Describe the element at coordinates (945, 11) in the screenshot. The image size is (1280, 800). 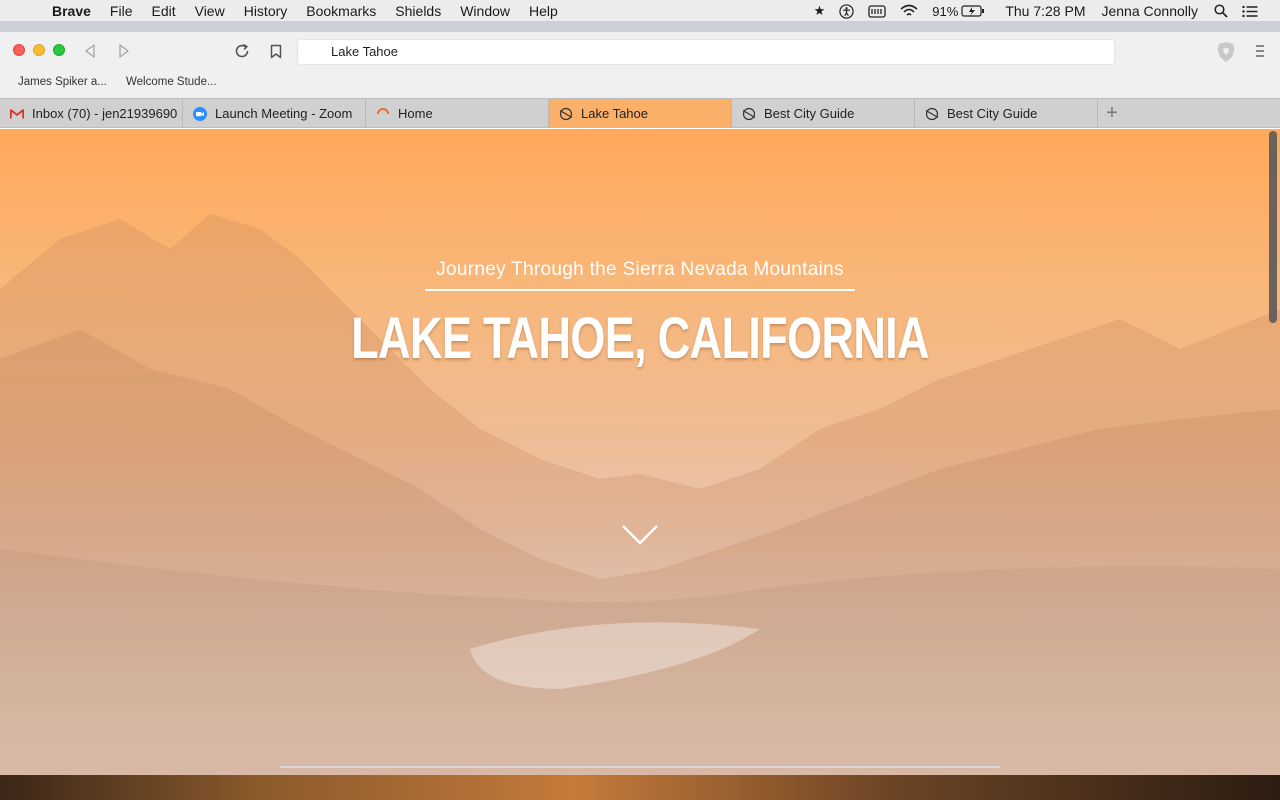
I see `battery-percentage: 91%` at that location.